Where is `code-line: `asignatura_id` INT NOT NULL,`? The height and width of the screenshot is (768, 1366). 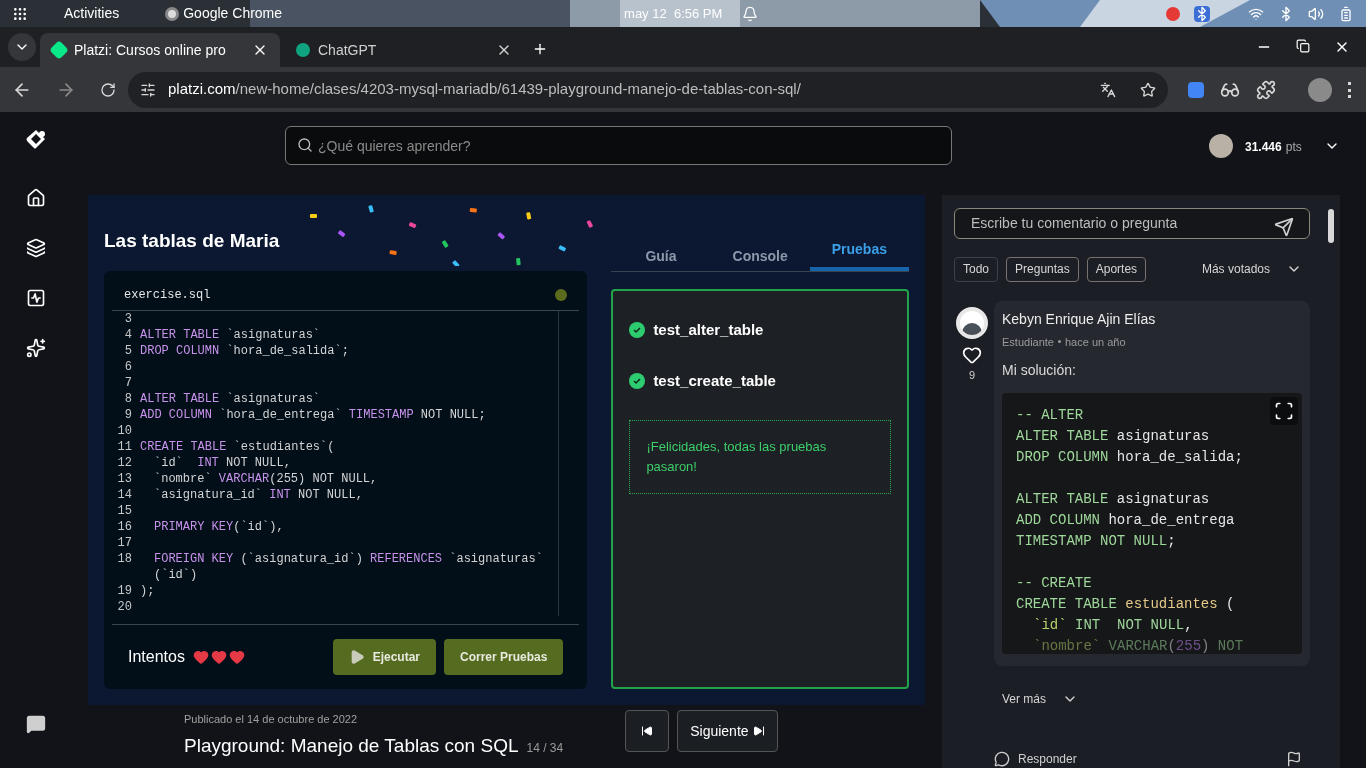 code-line: `asignatura_id` INT NOT NULL, is located at coordinates (258, 495).